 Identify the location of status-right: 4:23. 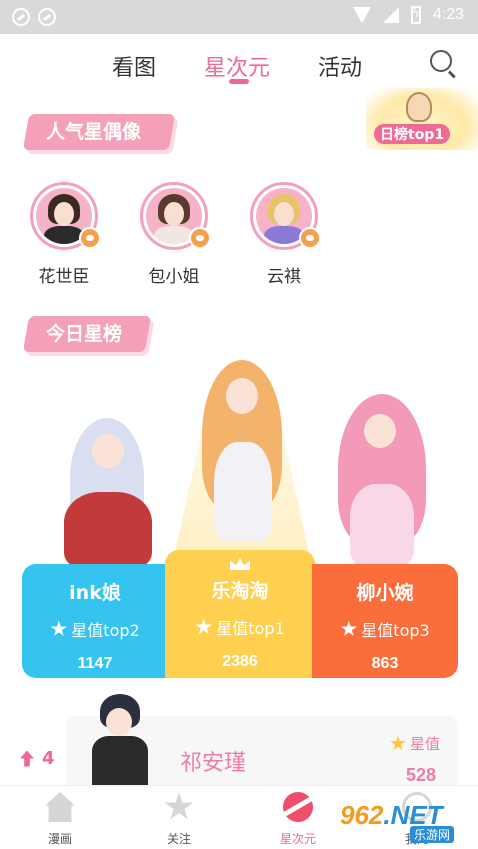
(408, 15).